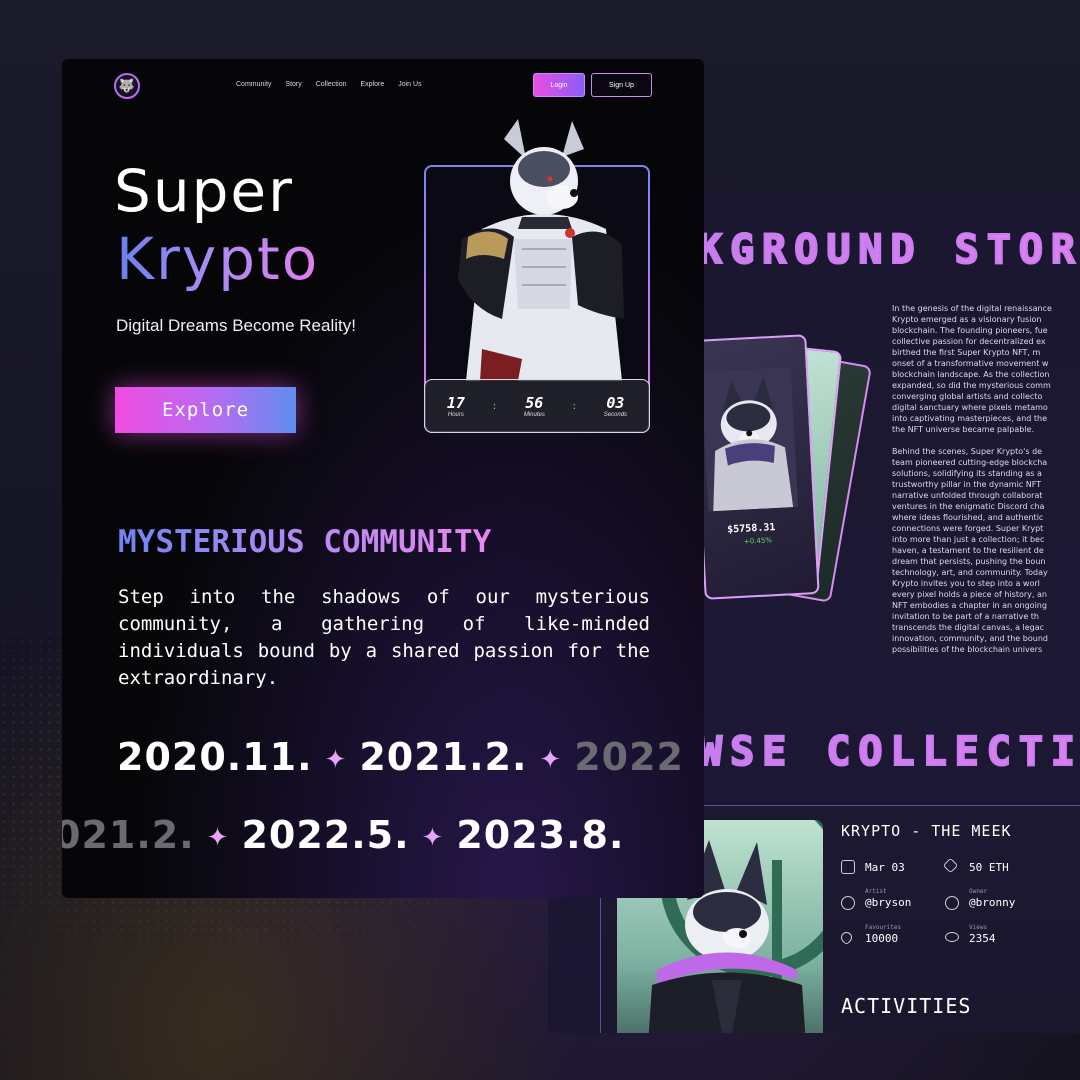  I want to click on card-change: +0.45%, so click(758, 541).